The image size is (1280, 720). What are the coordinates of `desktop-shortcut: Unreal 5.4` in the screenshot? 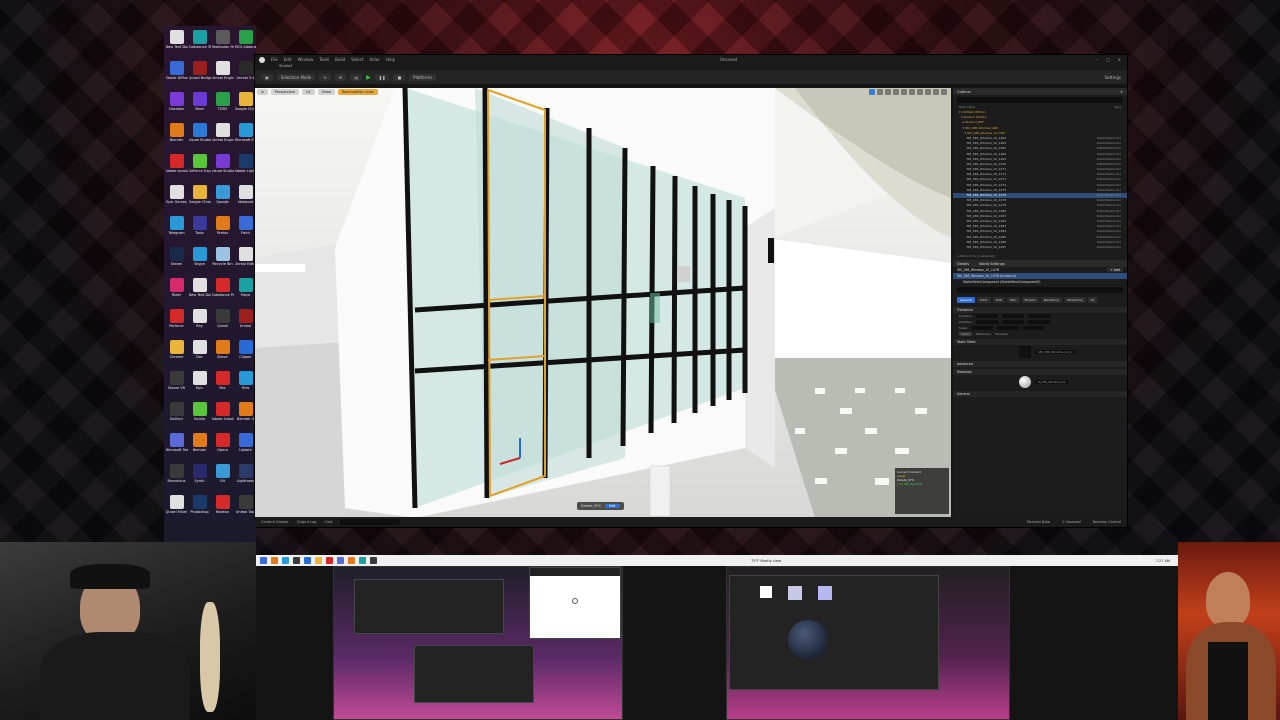 It's located at (245, 73).